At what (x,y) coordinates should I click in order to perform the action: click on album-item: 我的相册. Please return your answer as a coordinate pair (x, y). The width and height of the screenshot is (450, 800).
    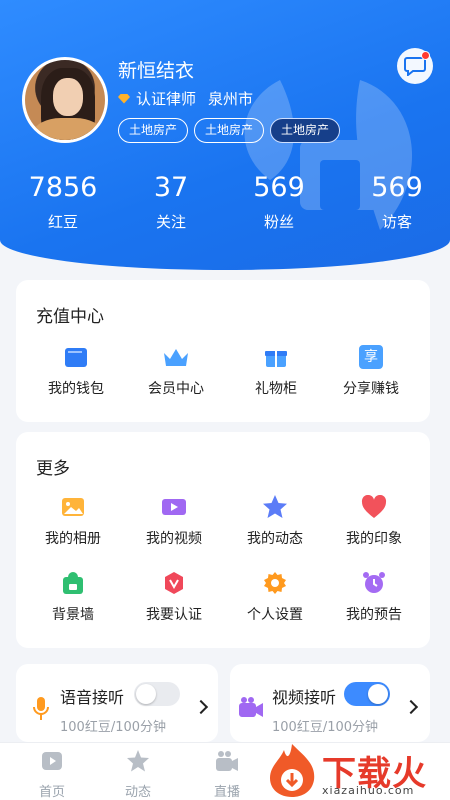
    Looking at the image, I should click on (73, 521).